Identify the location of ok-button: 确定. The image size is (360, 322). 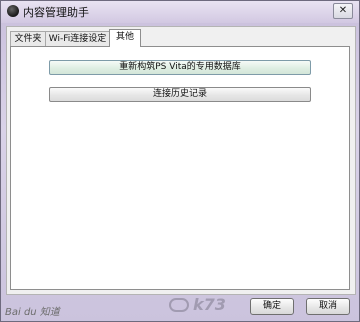
(272, 306).